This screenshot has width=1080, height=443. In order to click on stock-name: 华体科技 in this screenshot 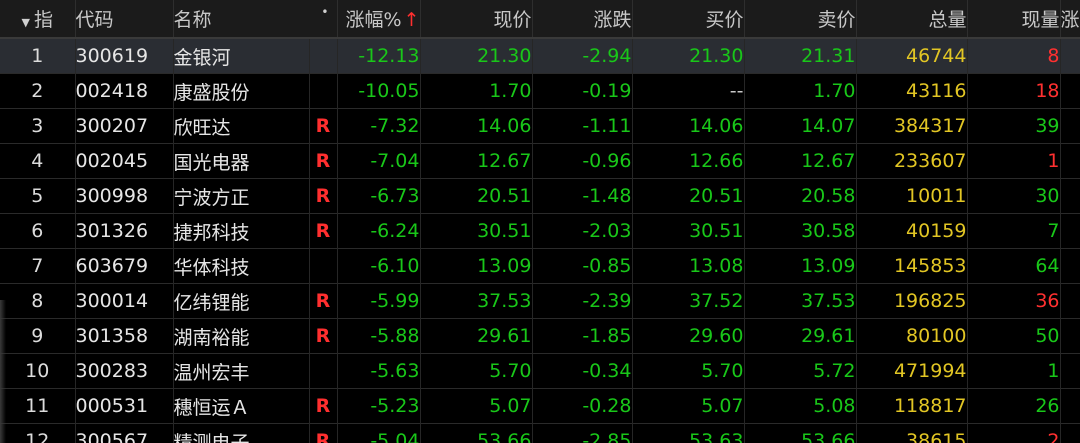, I will do `click(241, 266)`.